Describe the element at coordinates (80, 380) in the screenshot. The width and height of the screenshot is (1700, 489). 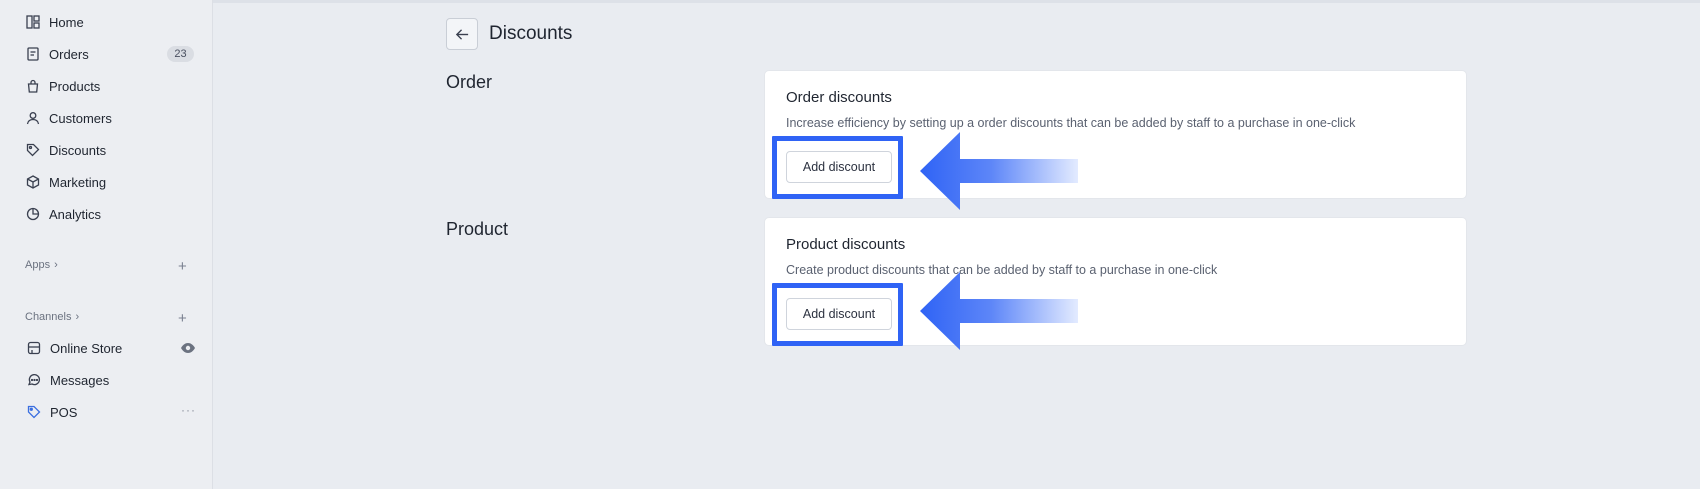
I see `channel-item-label: Messages` at that location.